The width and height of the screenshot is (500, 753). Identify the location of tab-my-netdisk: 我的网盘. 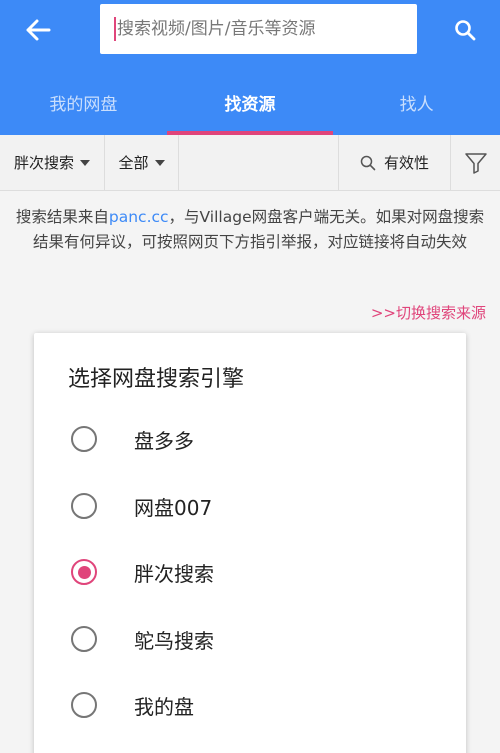
(83, 102).